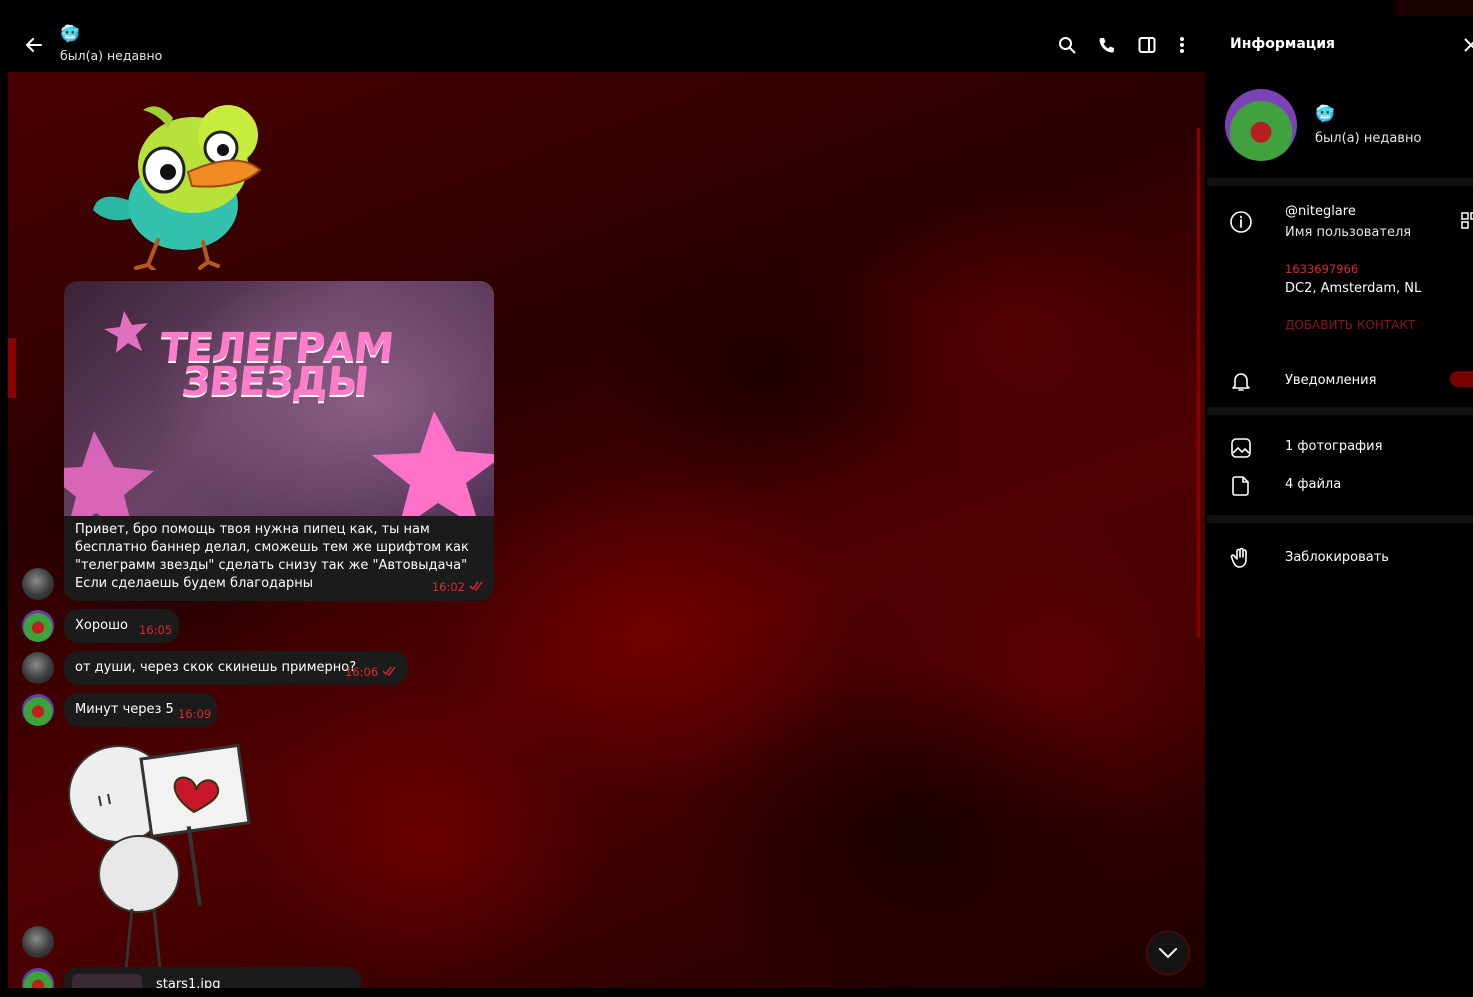 This screenshot has height=997, width=1473. Describe the element at coordinates (1348, 232) in the screenshot. I see `username-label: Имя пользователя` at that location.